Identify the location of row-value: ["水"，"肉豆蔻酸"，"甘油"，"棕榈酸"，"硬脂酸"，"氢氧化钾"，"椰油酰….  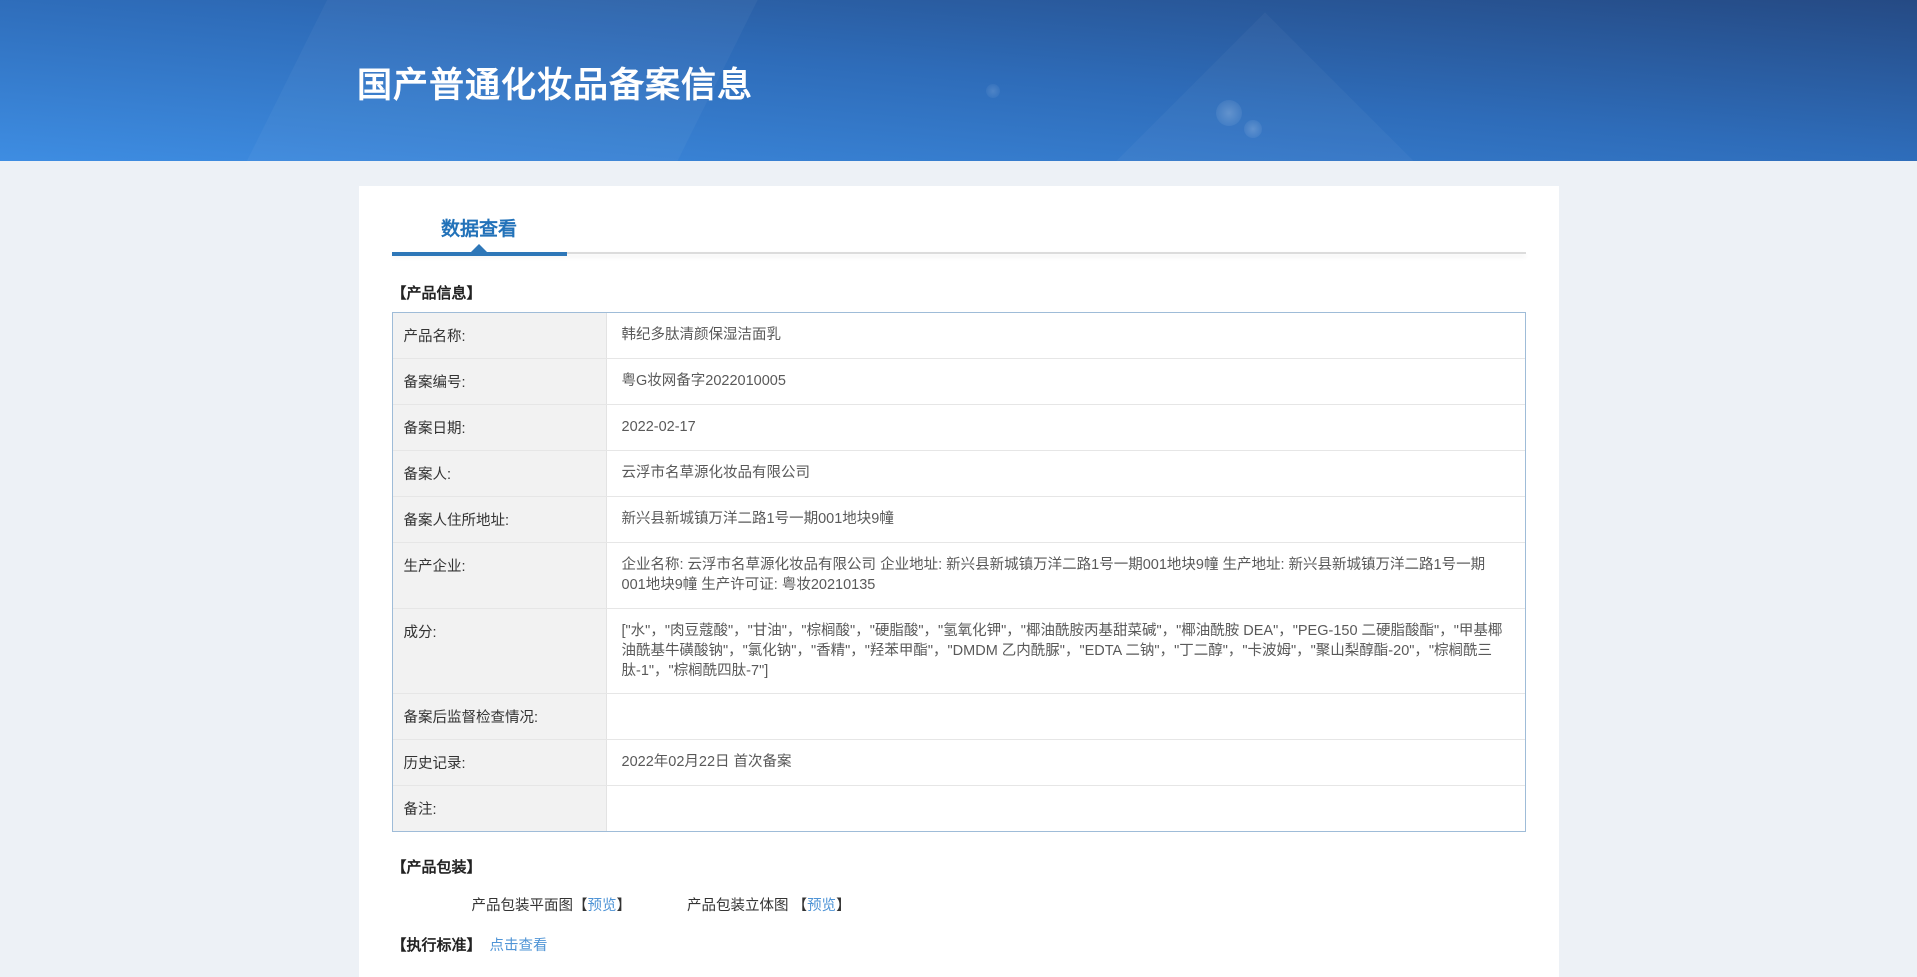
(1062, 651).